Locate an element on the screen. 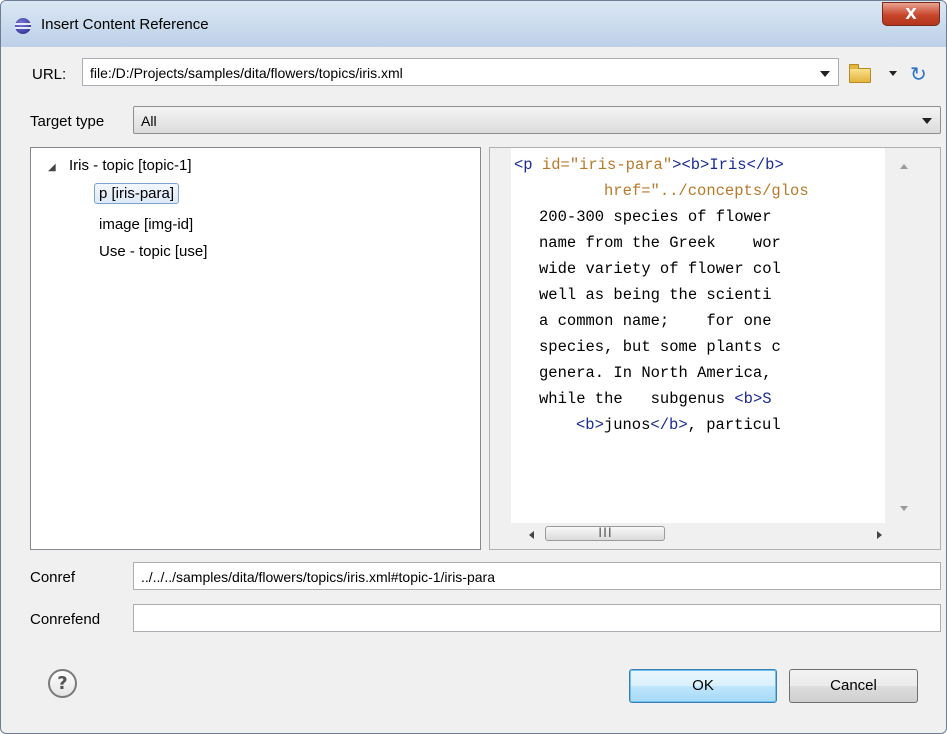 The image size is (947, 734). target-type-label: Target type is located at coordinates (67, 121).